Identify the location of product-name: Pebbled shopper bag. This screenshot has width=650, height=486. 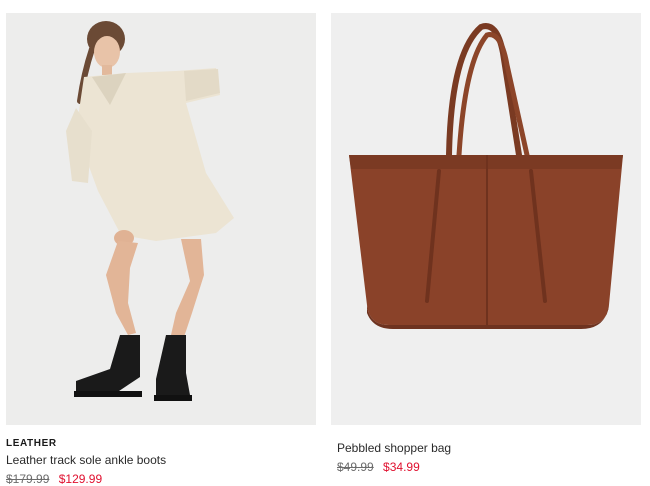
(492, 448).